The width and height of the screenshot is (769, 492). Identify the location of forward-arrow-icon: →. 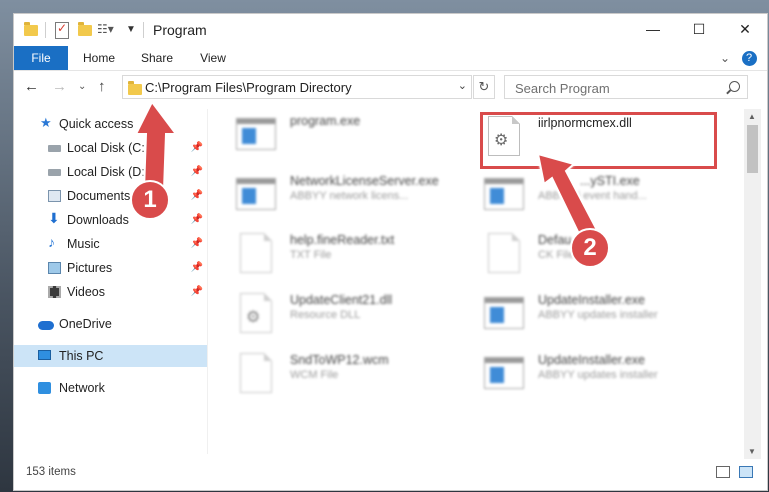
(59, 86).